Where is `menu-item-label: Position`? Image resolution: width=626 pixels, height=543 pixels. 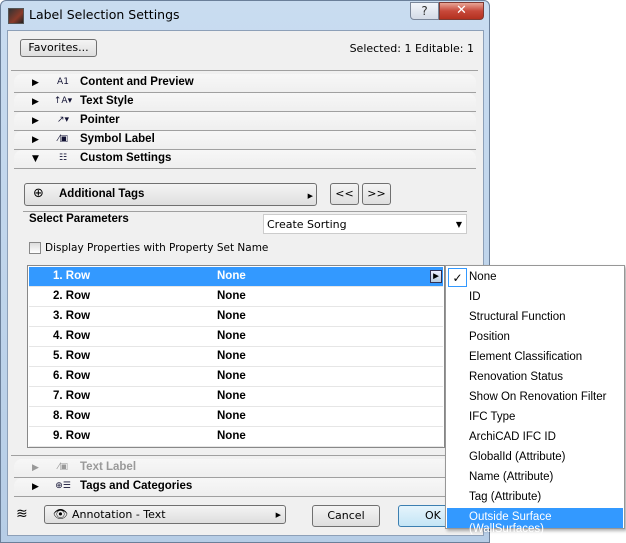
menu-item-label: Position is located at coordinates (489, 337).